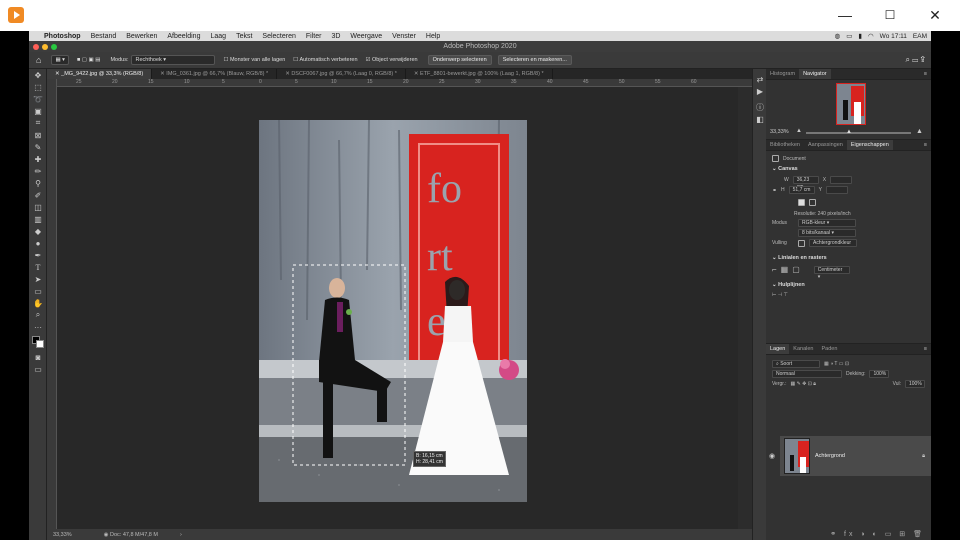 The image size is (960, 540). What do you see at coordinates (38, 303) in the screenshot?
I see `hand-tool-icon: ✋` at bounding box center [38, 303].